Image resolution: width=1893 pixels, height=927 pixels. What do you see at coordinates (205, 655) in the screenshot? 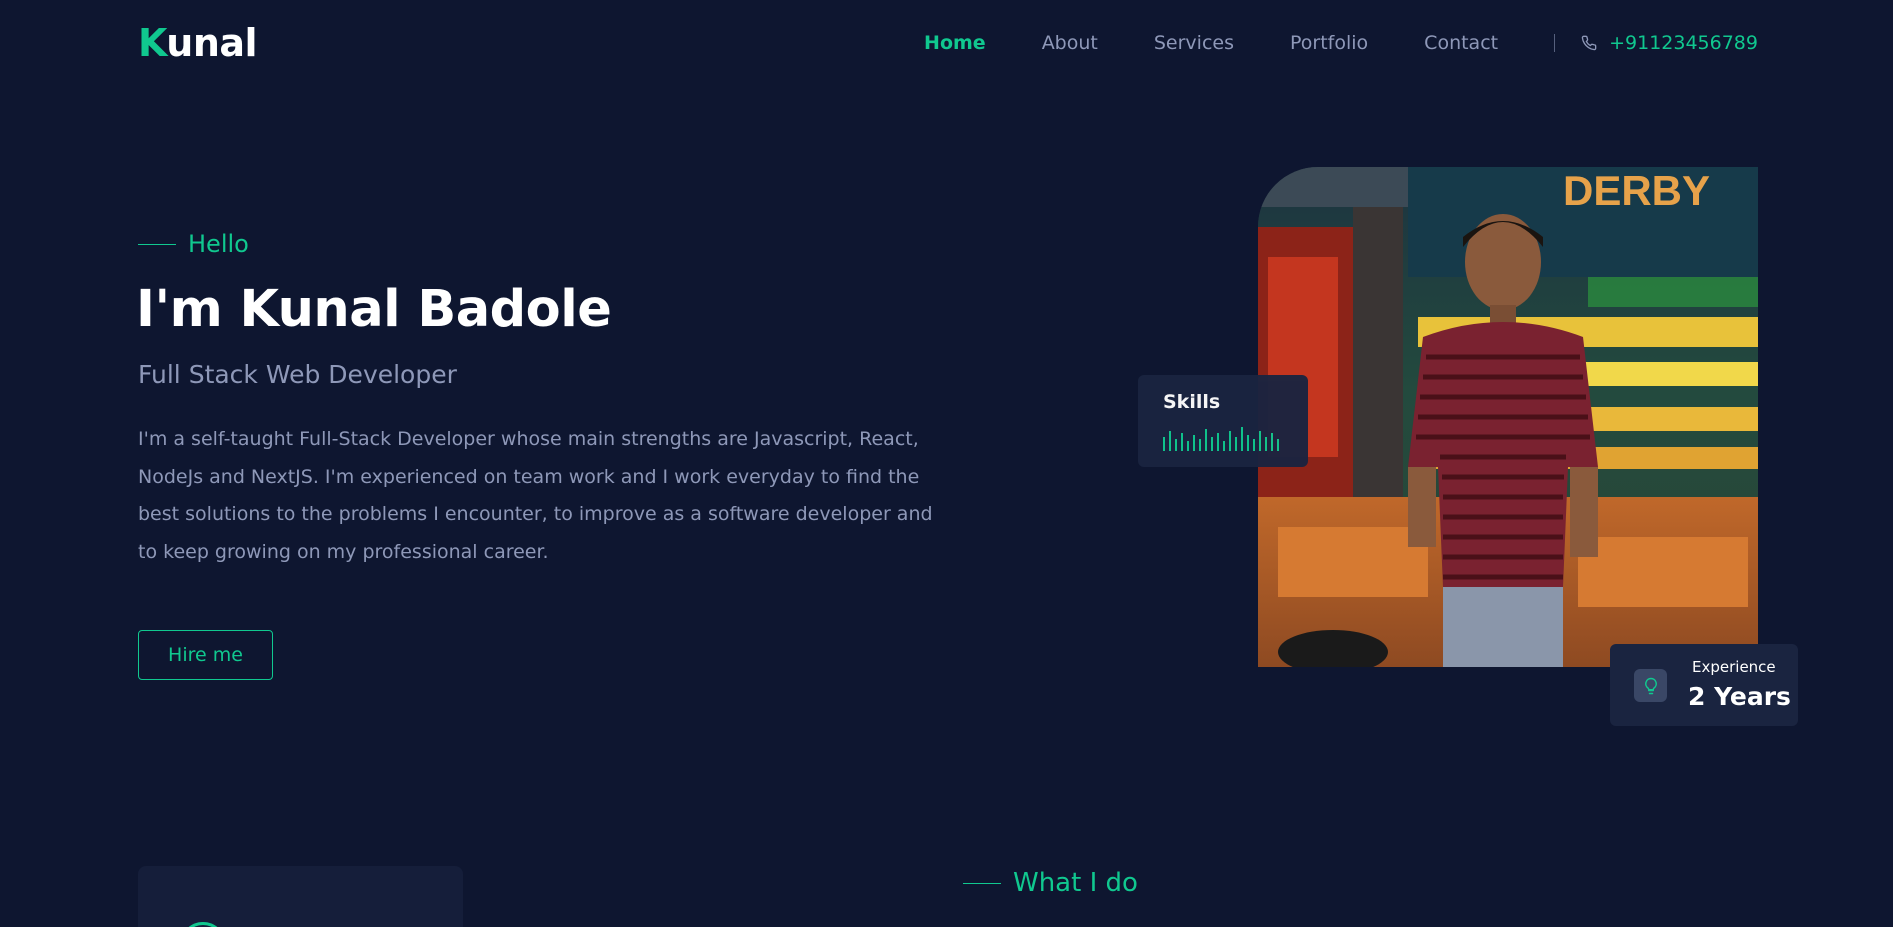
I see `hire-me-button: Hire me` at bounding box center [205, 655].